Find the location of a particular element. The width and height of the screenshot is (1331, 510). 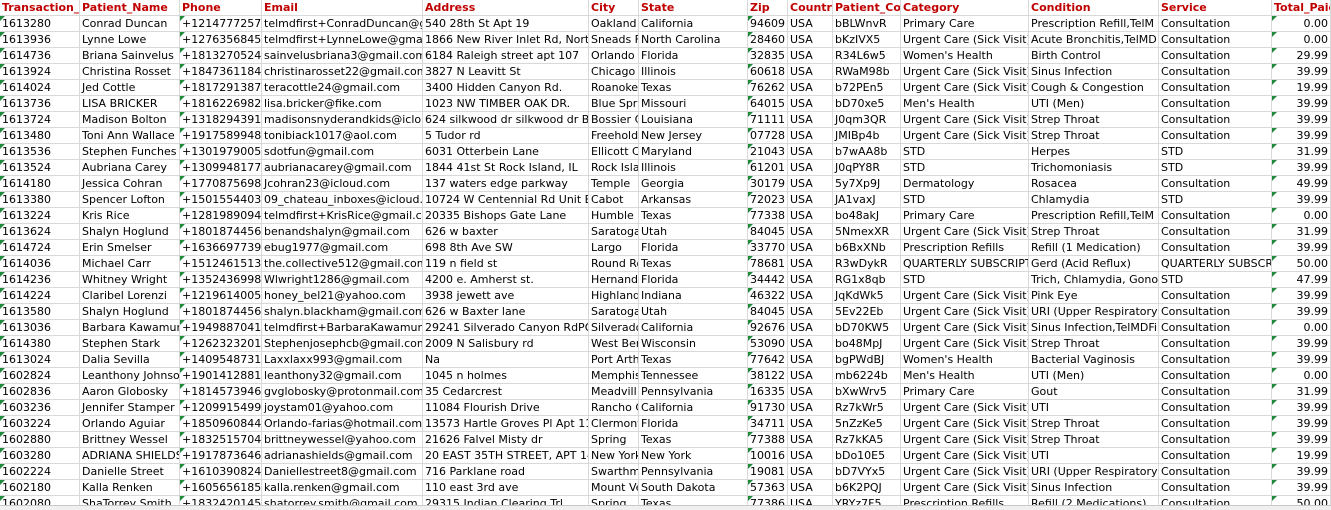

cell-transaction-id: 1603224 is located at coordinates (40, 424).